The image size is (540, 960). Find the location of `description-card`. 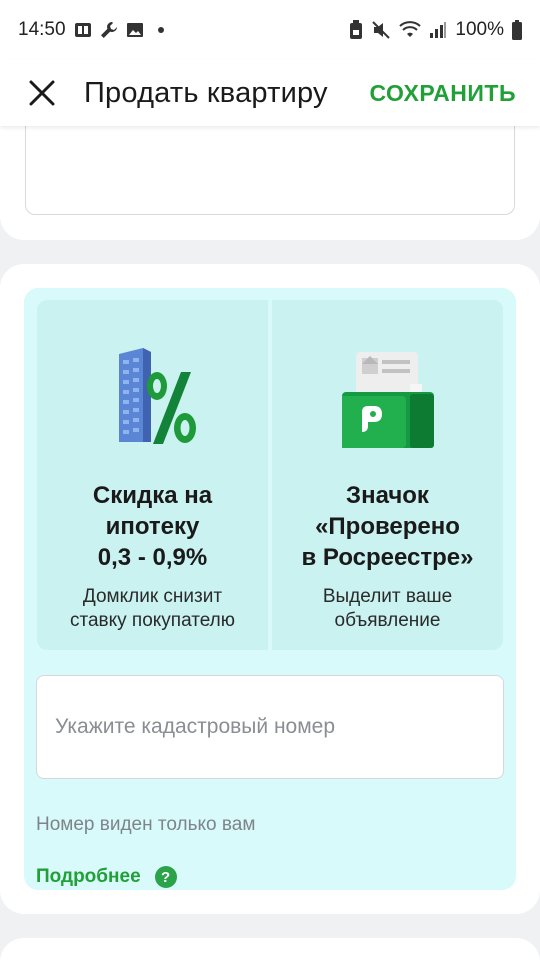

description-card is located at coordinates (270, 183).